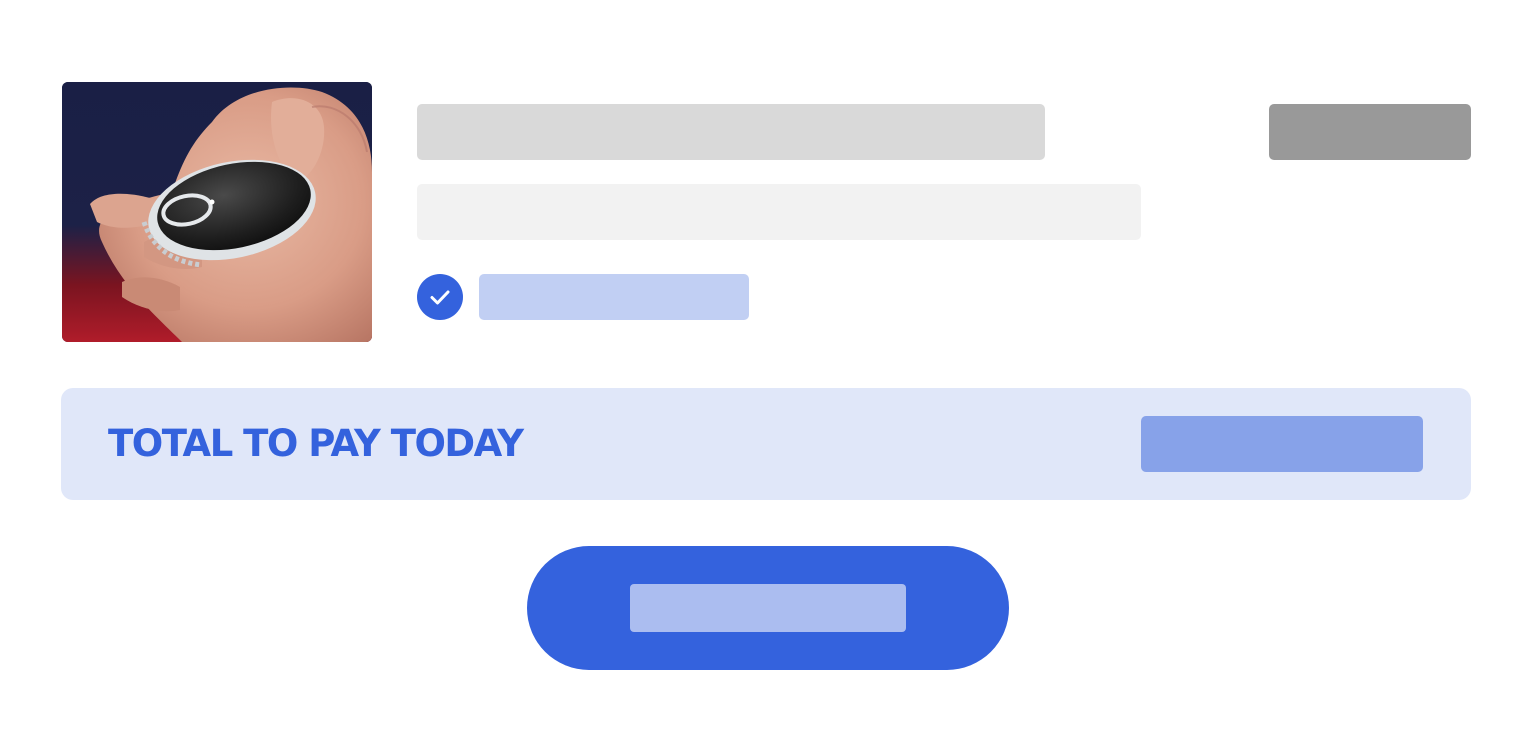  What do you see at coordinates (614, 297) in the screenshot?
I see `feature-text-placeholder` at bounding box center [614, 297].